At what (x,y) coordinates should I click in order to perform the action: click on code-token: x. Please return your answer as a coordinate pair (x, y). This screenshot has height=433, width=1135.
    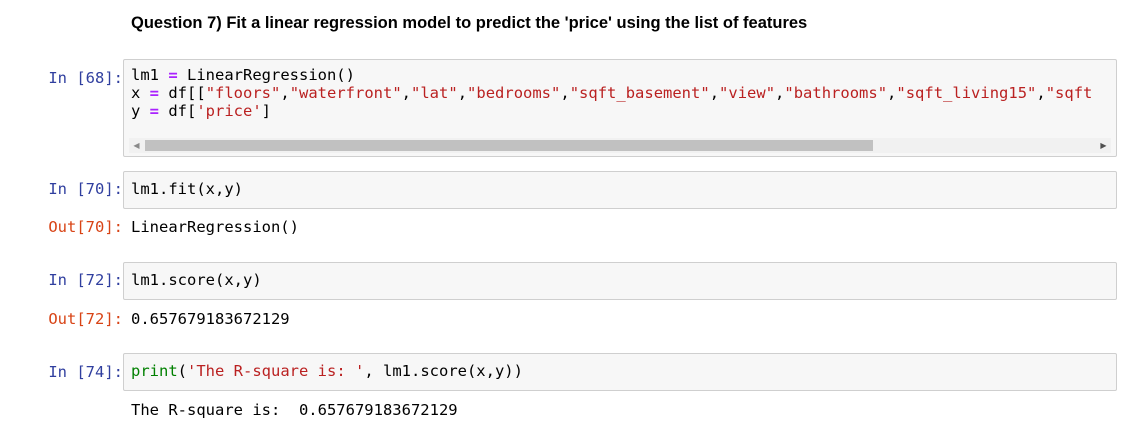
    Looking at the image, I should click on (140, 93).